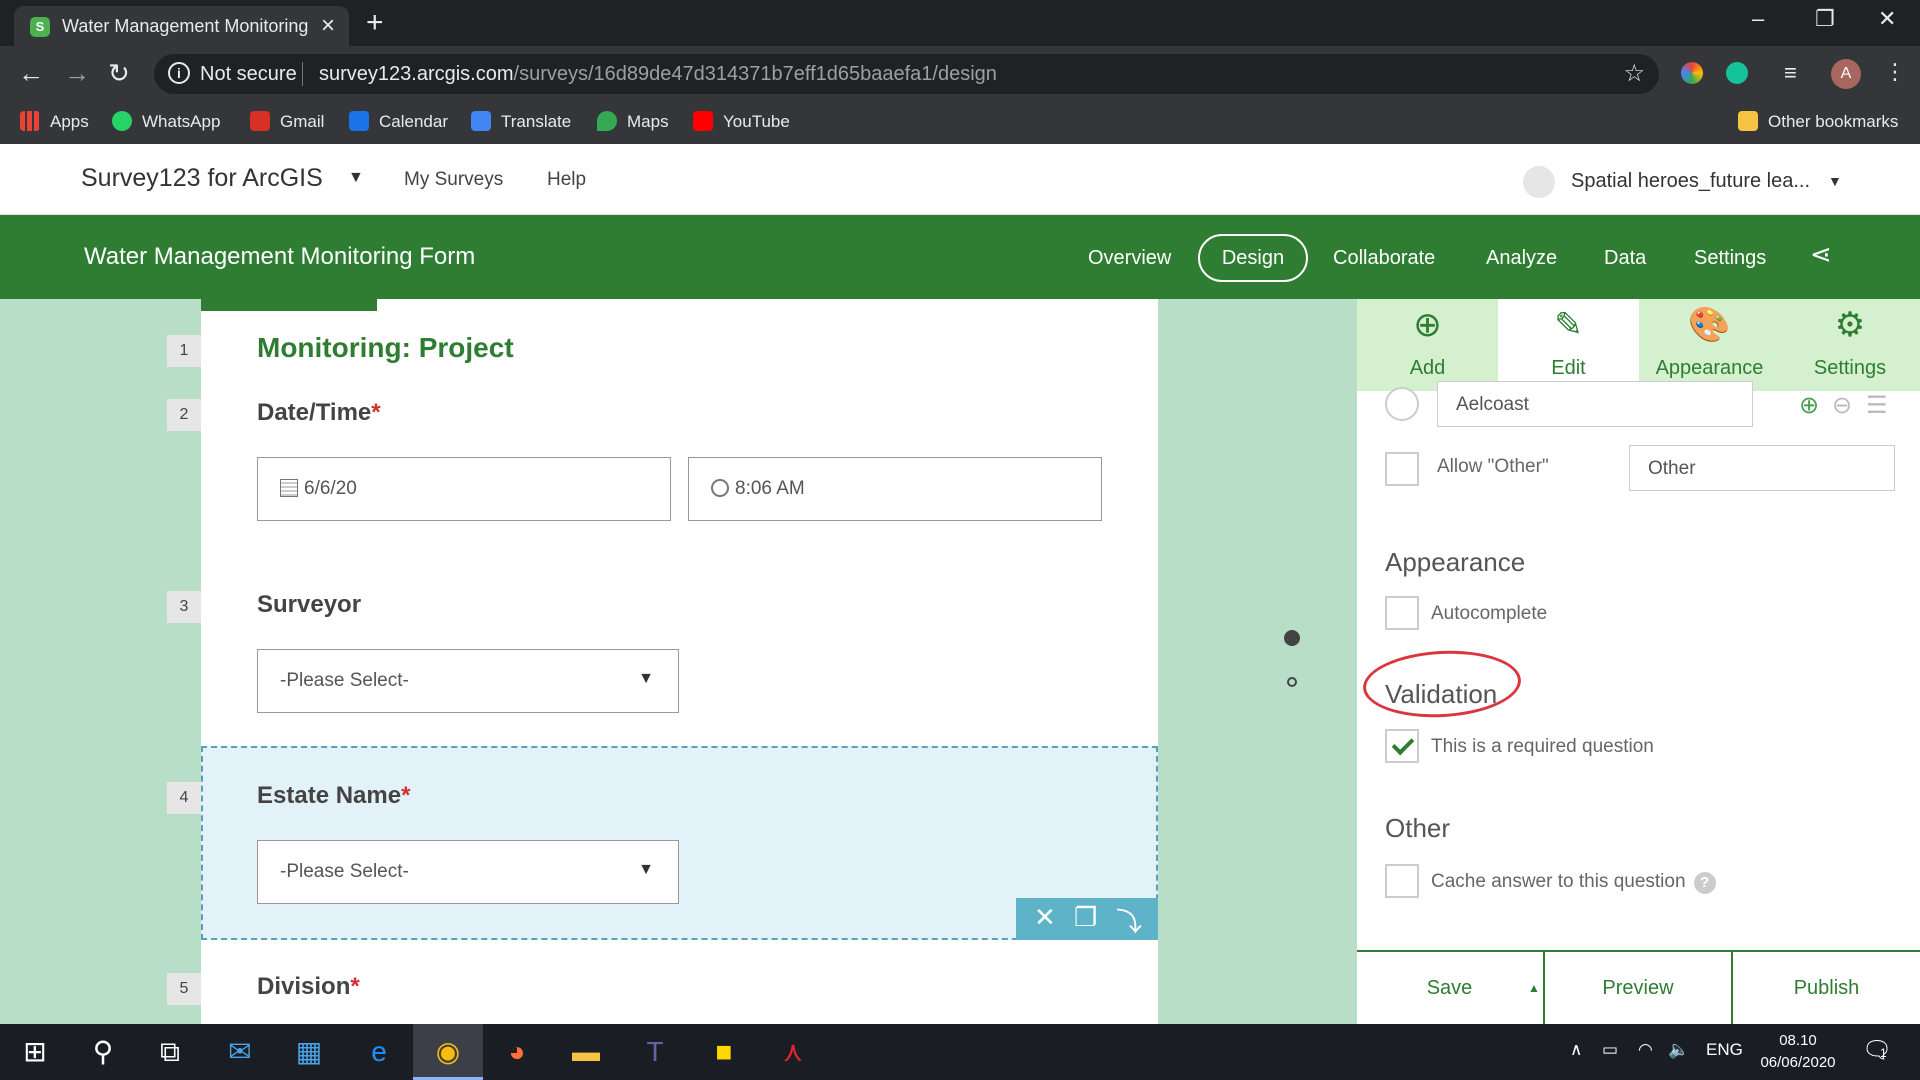 This screenshot has height=1080, width=1920. I want to click on system-clock: 08.10 06/06/2020, so click(1798, 1052).